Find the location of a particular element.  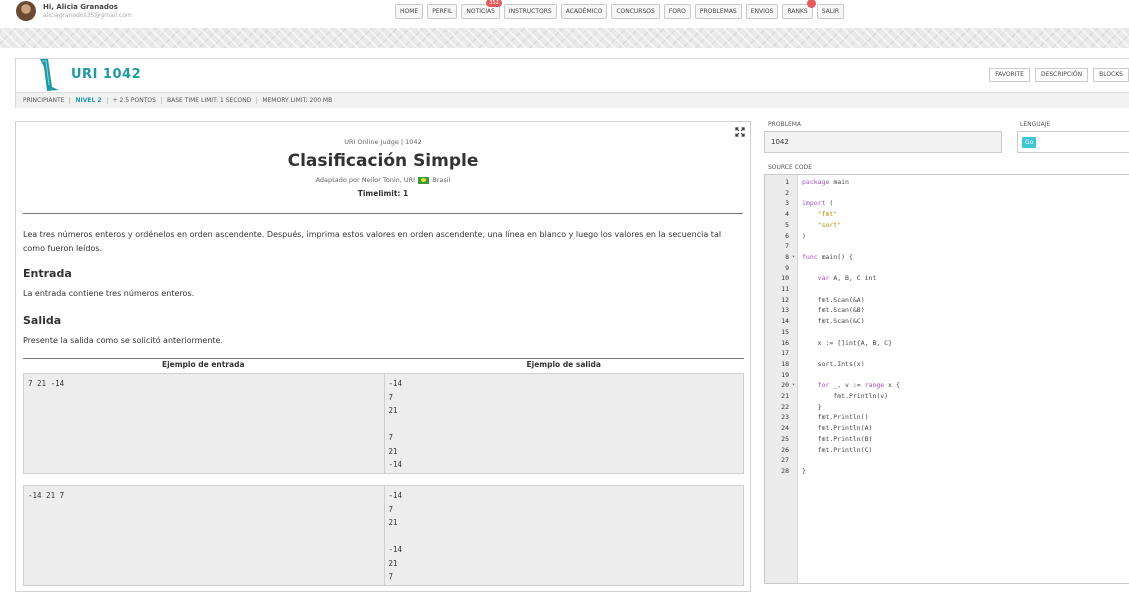

judge-line: URI Online Judge | 1042 is located at coordinates (383, 142).